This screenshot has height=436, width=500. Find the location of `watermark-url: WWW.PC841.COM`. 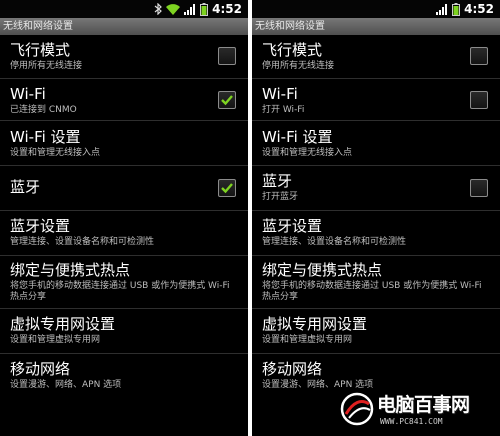

watermark-url: WWW.PC841.COM is located at coordinates (411, 421).